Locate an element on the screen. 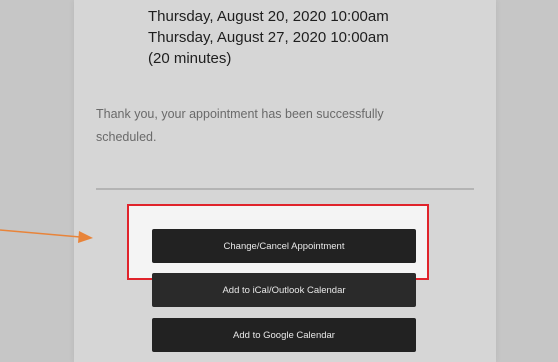 This screenshot has width=558, height=362. annotation-arrow-icon is located at coordinates (46, 236).